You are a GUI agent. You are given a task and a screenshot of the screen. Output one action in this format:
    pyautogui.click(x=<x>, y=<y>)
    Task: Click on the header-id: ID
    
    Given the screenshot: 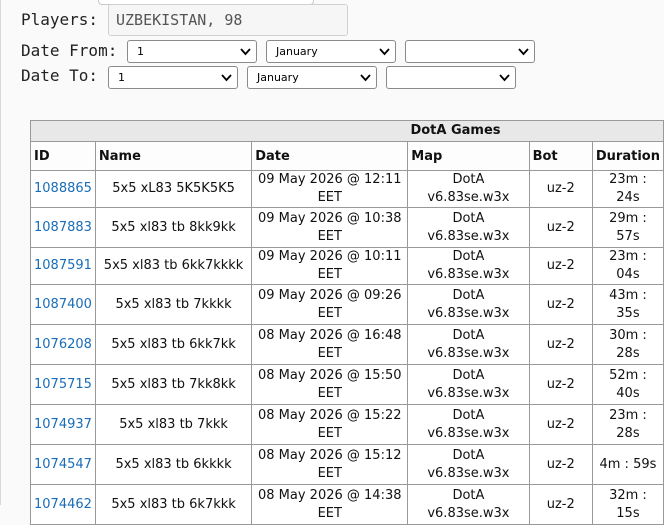 What is the action you would take?
    pyautogui.click(x=63, y=156)
    